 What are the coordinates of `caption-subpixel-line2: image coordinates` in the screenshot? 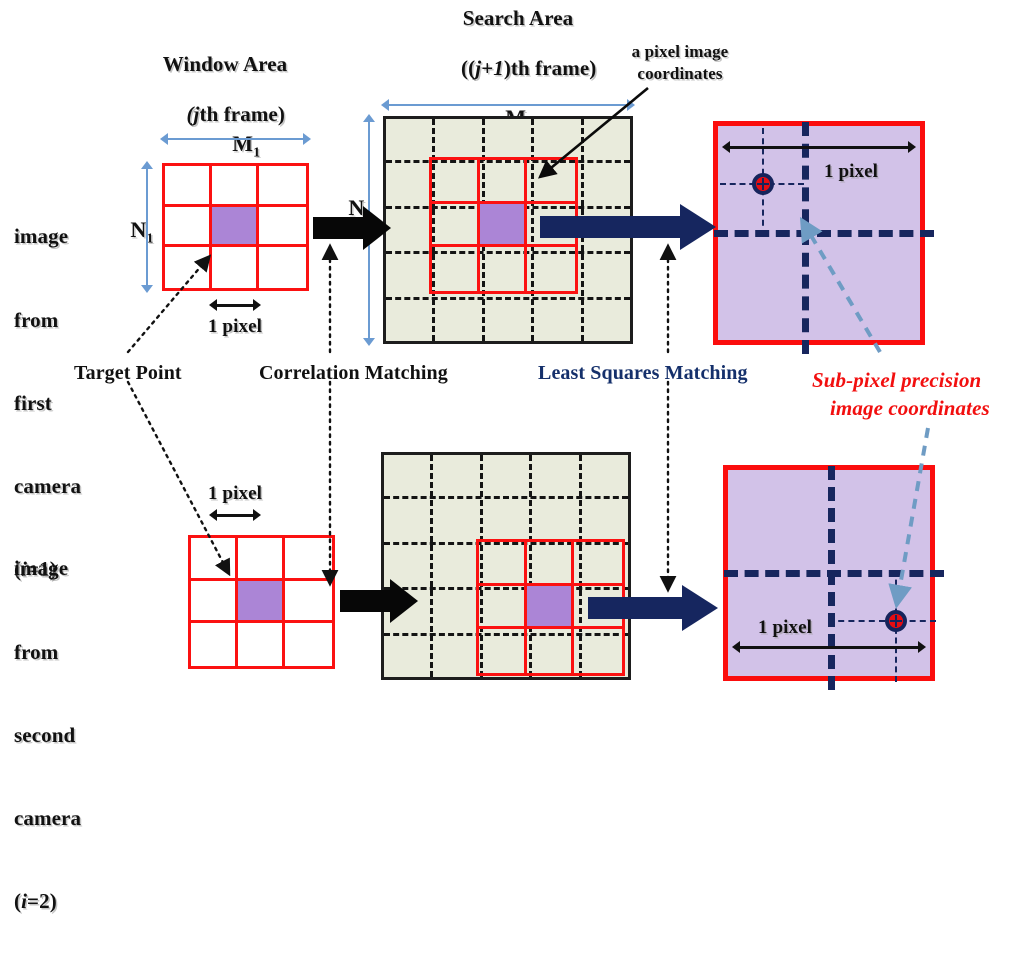 It's located at (910, 408).